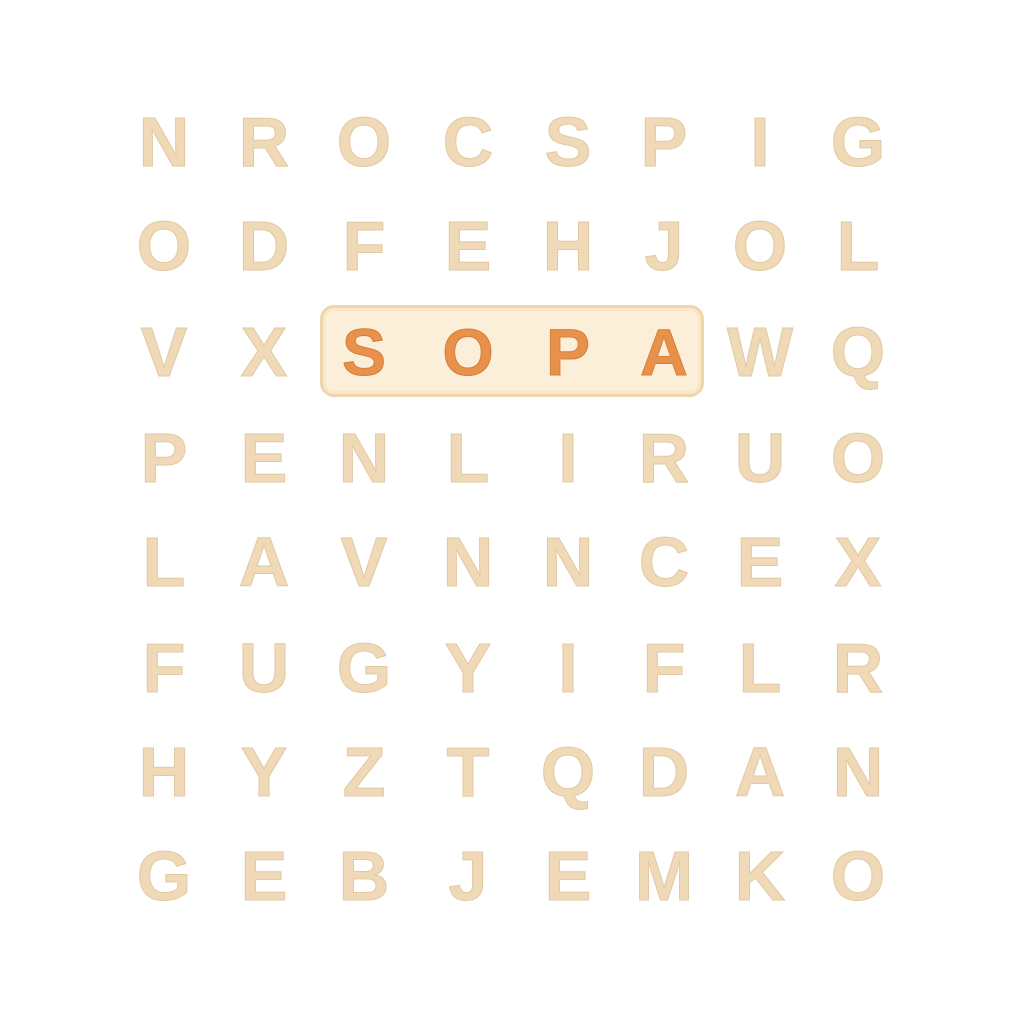  What do you see at coordinates (568, 142) in the screenshot?
I see `letter-cell: S` at bounding box center [568, 142].